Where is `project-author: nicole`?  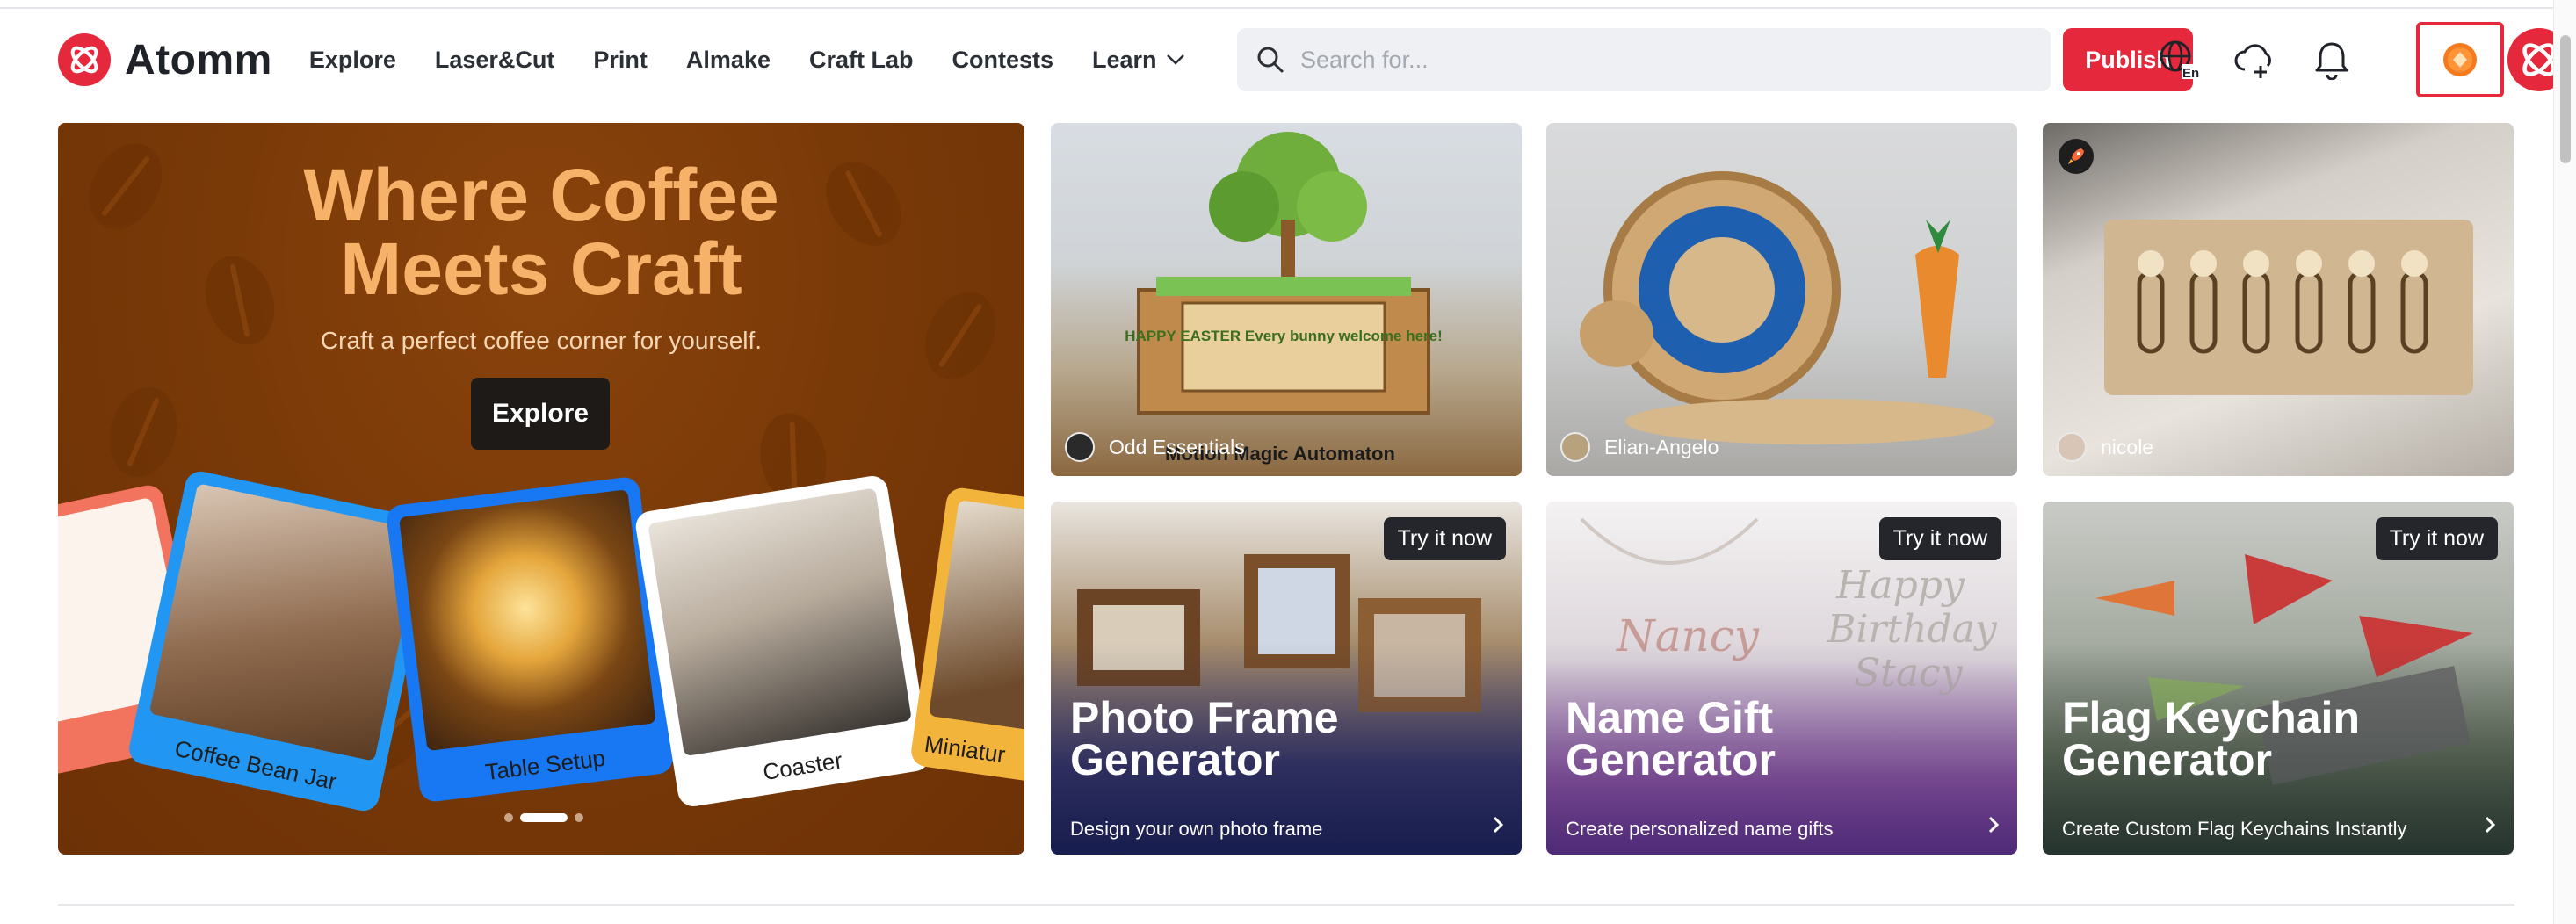 project-author: nicole is located at coordinates (2105, 447).